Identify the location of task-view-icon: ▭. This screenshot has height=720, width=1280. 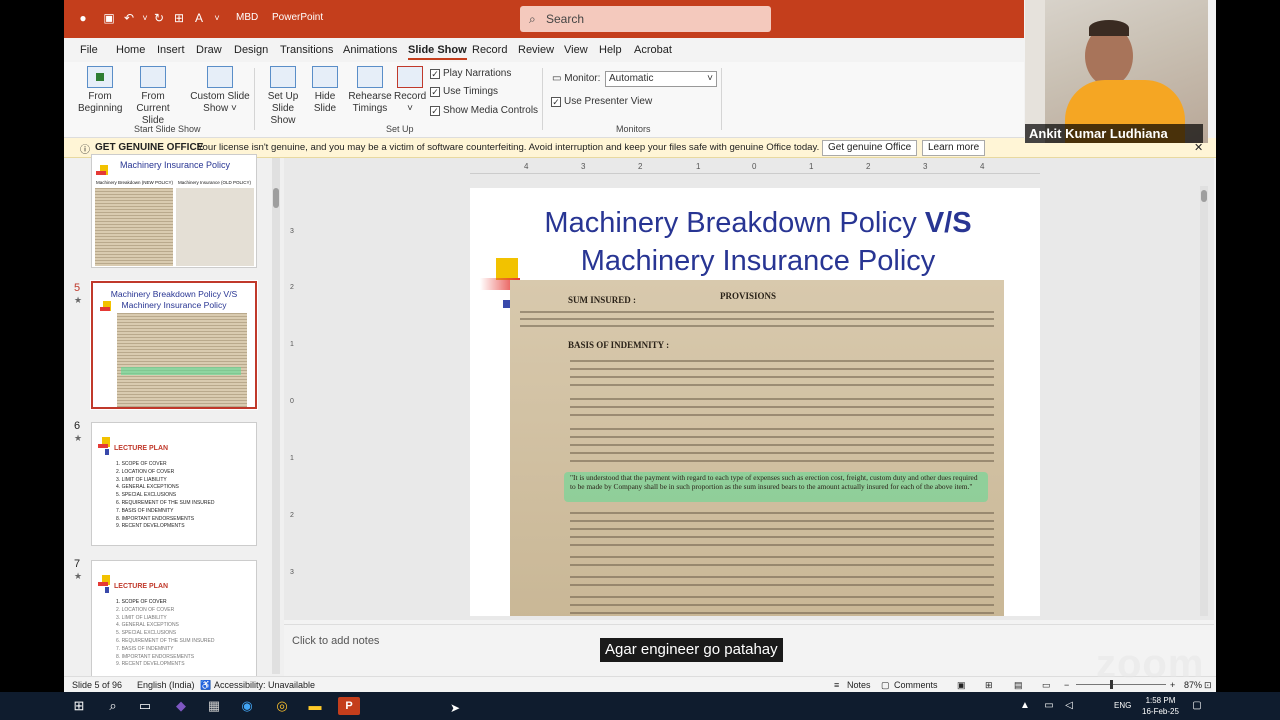
(145, 706).